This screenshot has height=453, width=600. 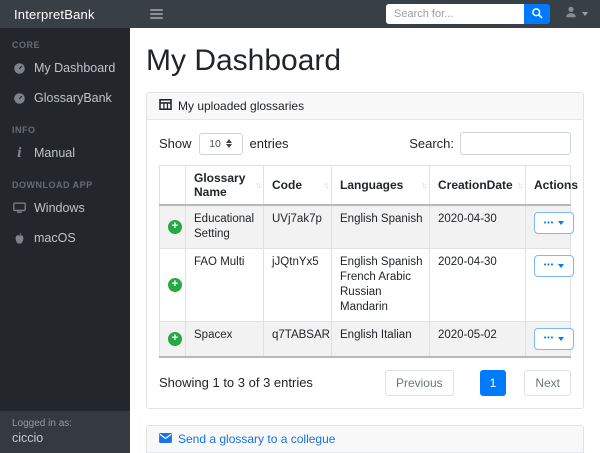 I want to click on page-length-select: 10, so click(x=220, y=143).